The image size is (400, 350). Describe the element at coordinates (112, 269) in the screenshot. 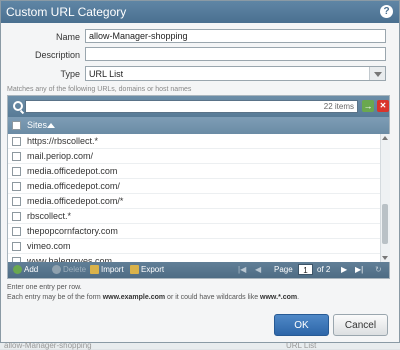

I see `import-button: Import` at that location.